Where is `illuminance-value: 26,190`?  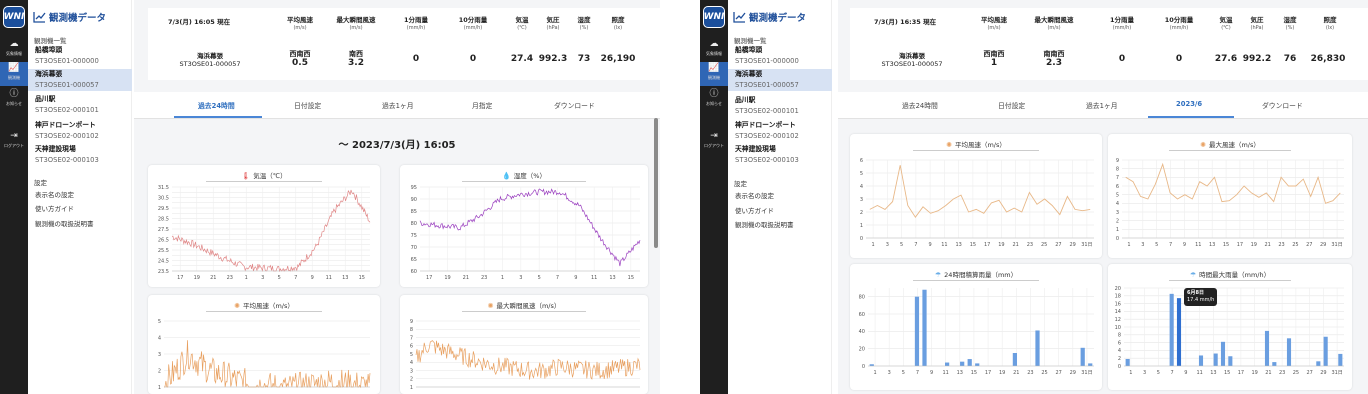
illuminance-value: 26,190 is located at coordinates (618, 59).